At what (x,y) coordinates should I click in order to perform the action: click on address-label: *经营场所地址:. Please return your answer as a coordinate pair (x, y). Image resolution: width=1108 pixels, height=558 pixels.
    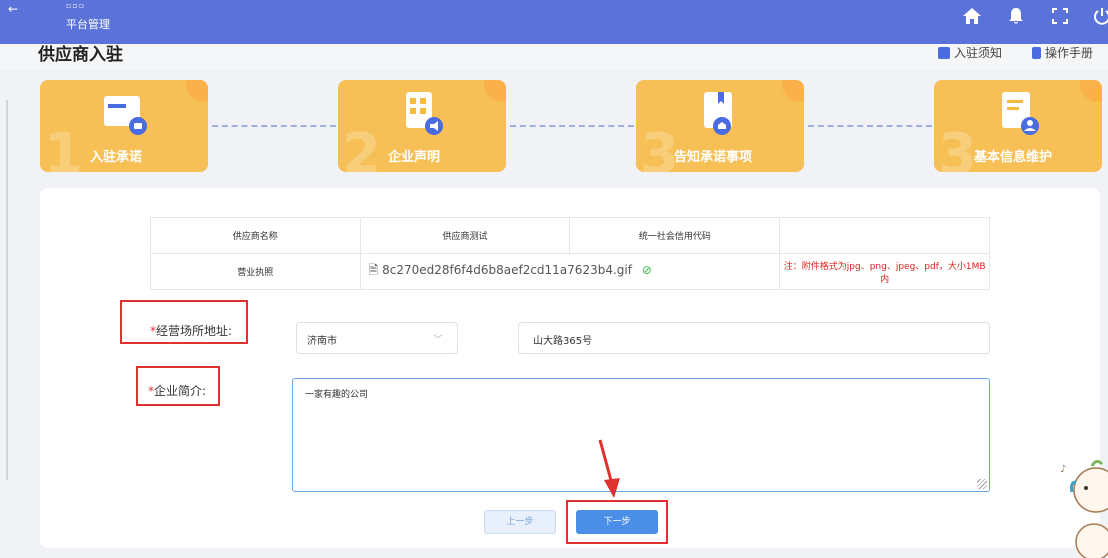
    Looking at the image, I should click on (191, 330).